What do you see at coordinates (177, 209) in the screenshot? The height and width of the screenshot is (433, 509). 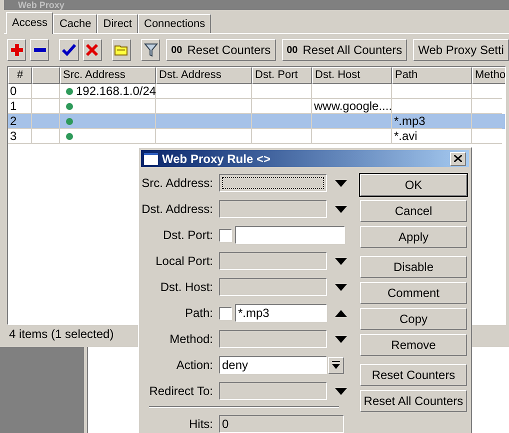 I see `field-label: Dst. Address:` at bounding box center [177, 209].